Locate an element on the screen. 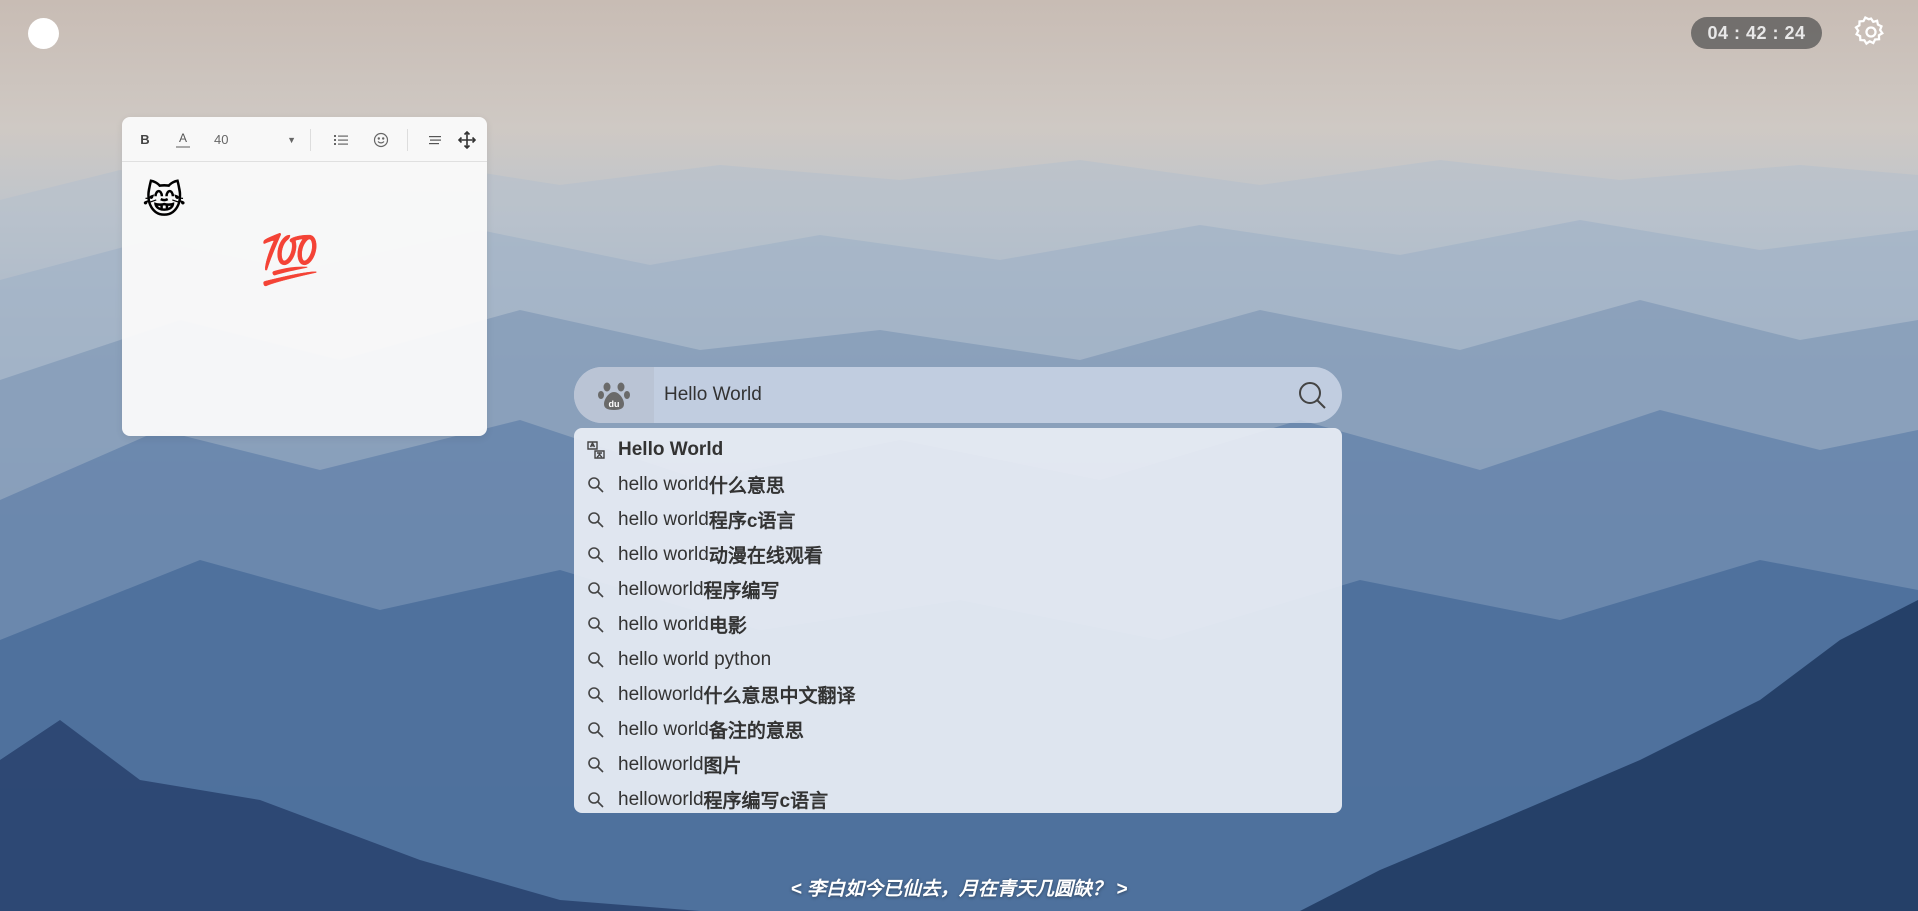 This screenshot has width=1918, height=911. search-engine-button: du is located at coordinates (614, 395).